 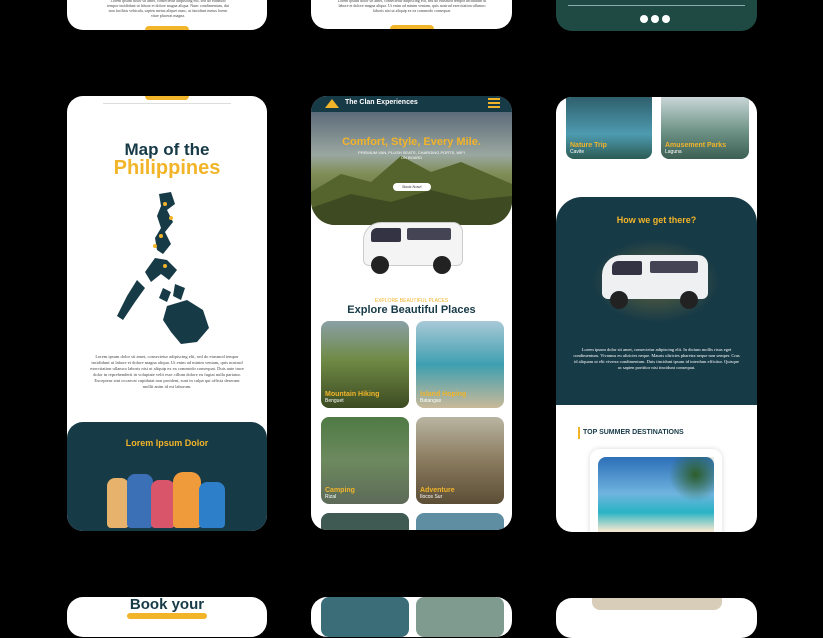 What do you see at coordinates (656, 220) in the screenshot?
I see `how-title: How we get there?` at bounding box center [656, 220].